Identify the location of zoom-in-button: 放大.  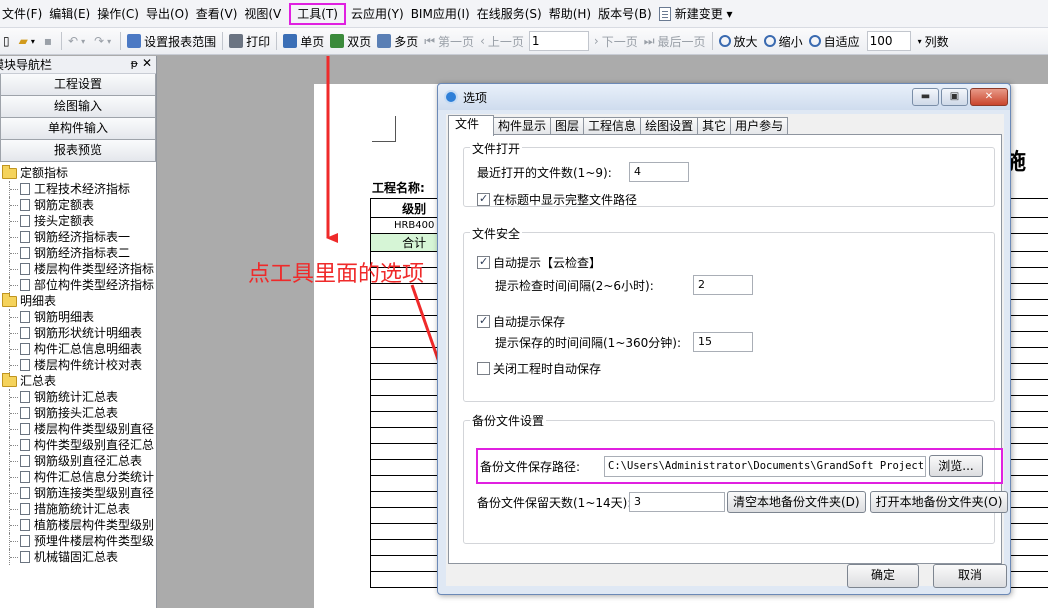
(738, 41).